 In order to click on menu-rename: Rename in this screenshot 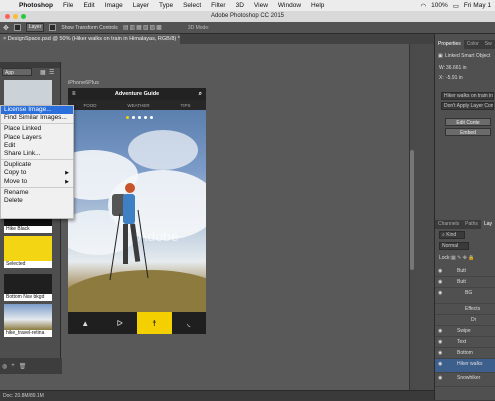, I will do `click(37, 193)`.